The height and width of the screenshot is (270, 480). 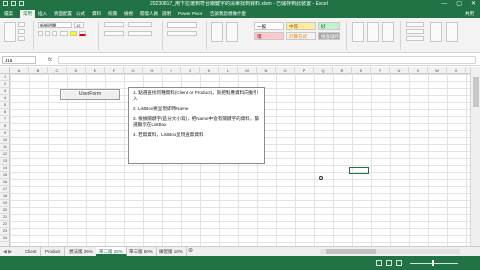 I want to click on font-color-icon, so click(x=82, y=33).